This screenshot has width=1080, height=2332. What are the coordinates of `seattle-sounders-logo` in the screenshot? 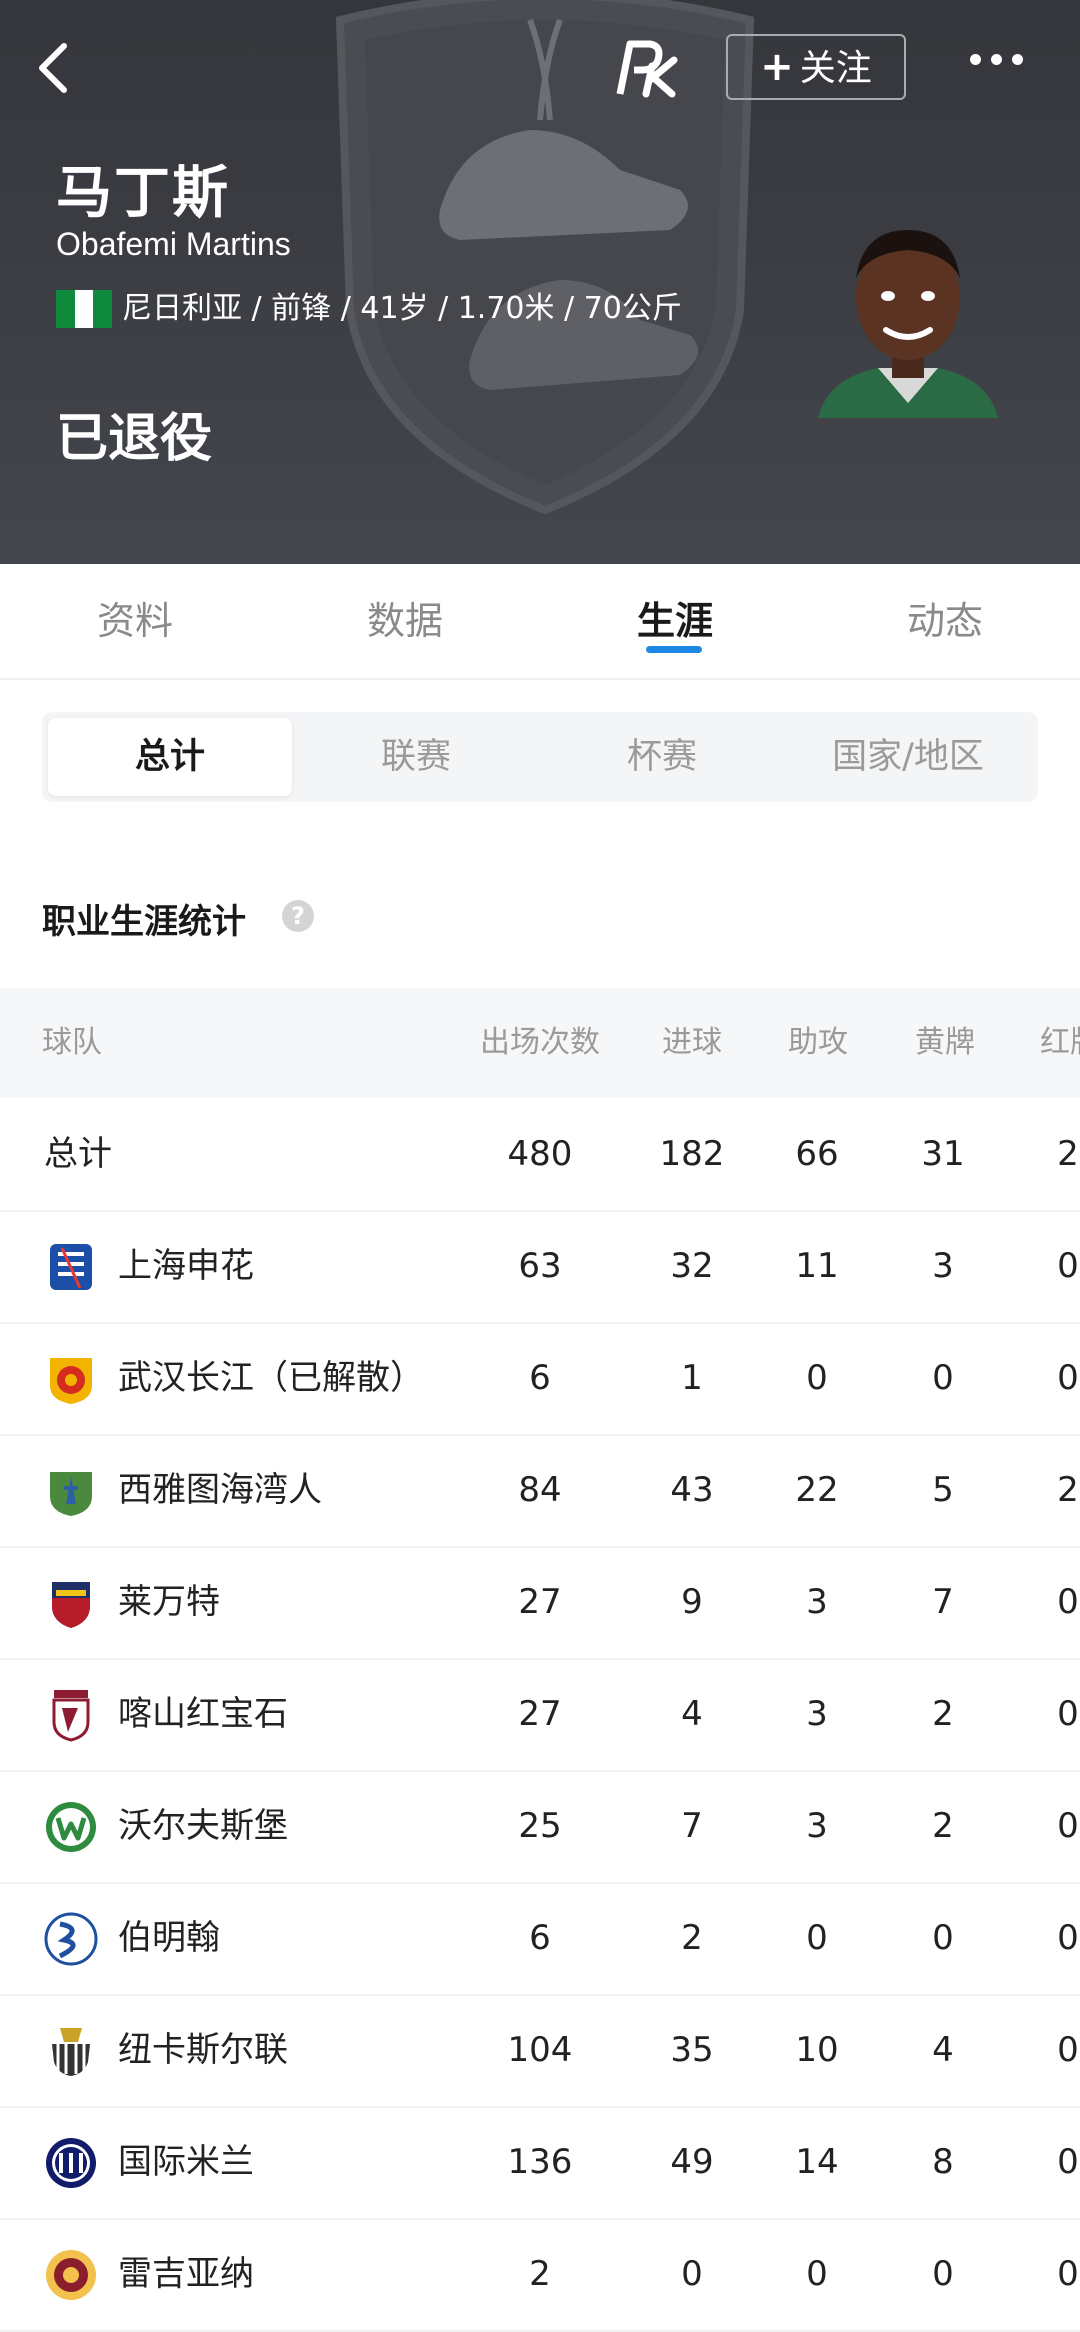 It's located at (71, 1494).